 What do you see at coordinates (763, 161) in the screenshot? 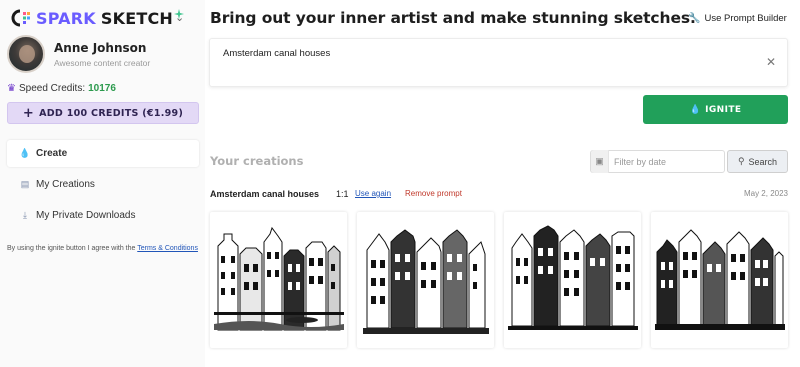
I see `search-label: Search` at bounding box center [763, 161].